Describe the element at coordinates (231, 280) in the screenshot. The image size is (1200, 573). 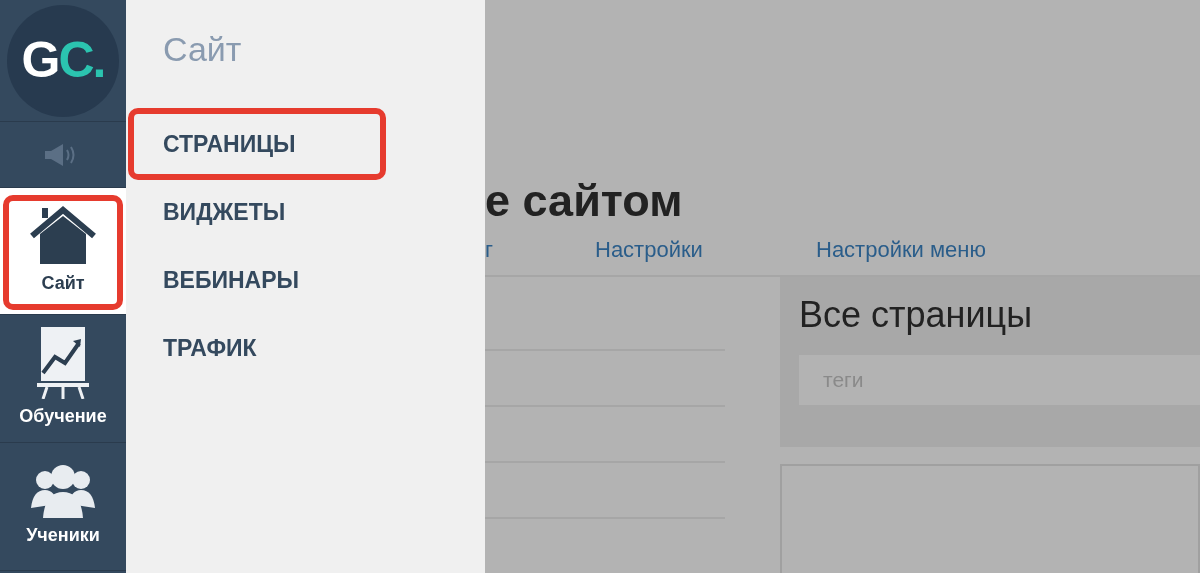
I see `menu-item: ВЕБИНАРЫ` at that location.